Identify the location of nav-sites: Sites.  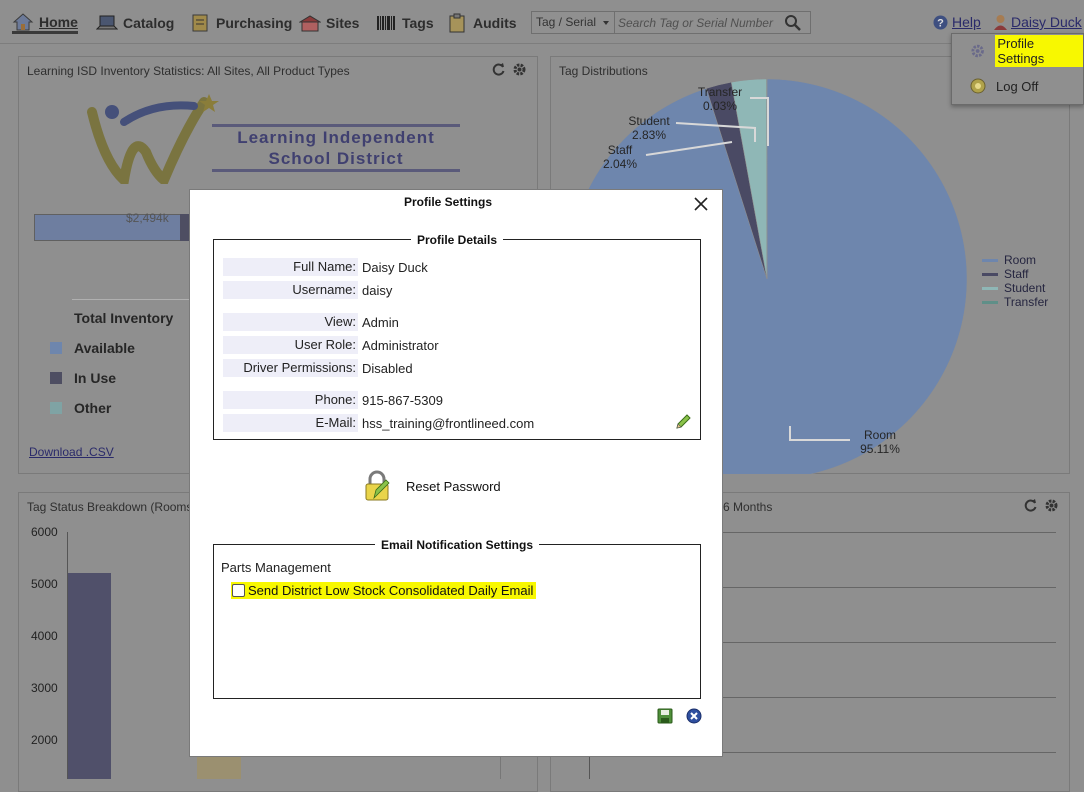
(329, 23).